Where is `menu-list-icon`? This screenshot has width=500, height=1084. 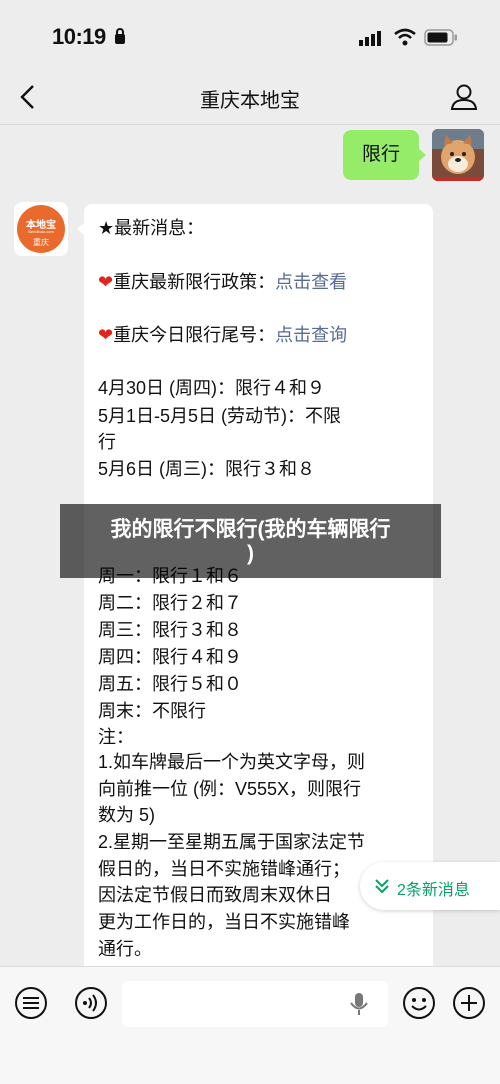
menu-list-icon is located at coordinates (31, 1003).